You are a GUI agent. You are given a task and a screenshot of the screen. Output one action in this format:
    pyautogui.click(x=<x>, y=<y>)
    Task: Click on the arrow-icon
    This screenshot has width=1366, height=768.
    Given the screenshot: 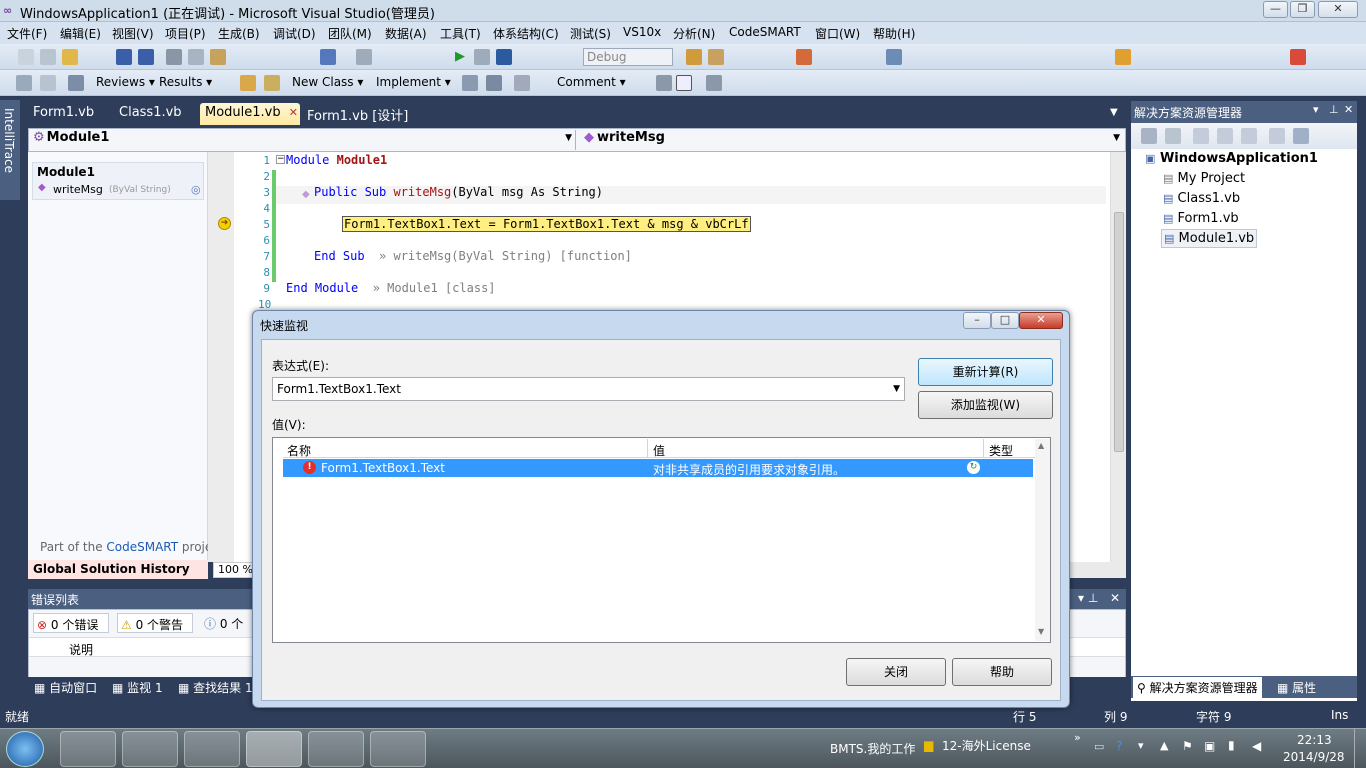 What is the action you would take?
    pyautogui.click(x=1123, y=57)
    